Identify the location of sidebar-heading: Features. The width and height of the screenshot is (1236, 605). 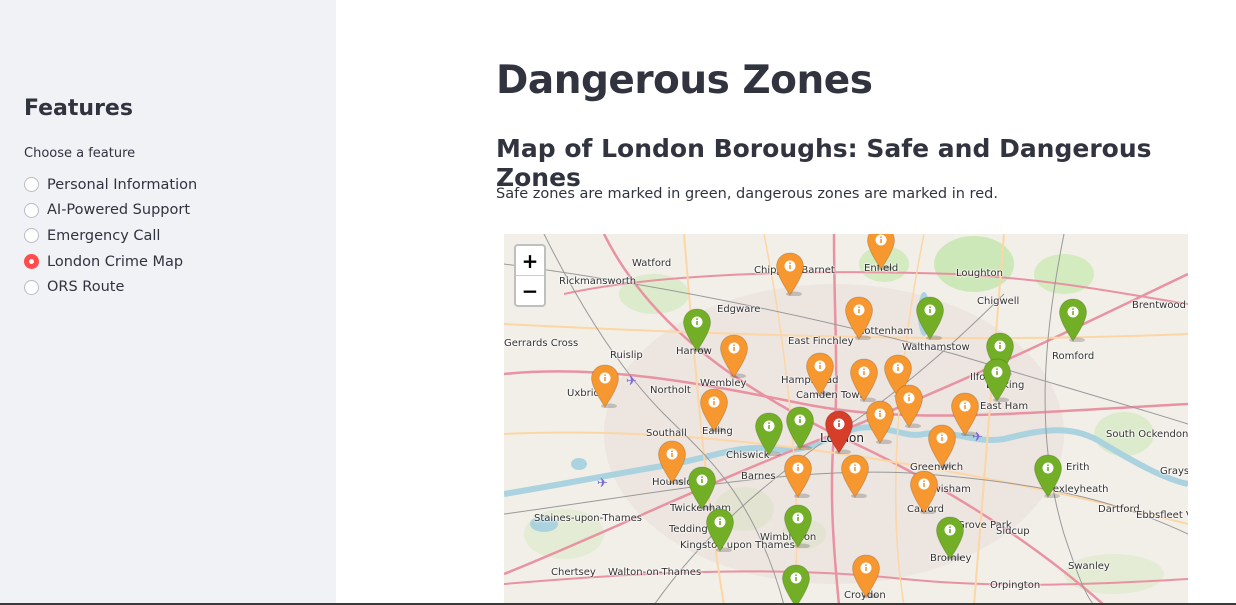
(78, 108).